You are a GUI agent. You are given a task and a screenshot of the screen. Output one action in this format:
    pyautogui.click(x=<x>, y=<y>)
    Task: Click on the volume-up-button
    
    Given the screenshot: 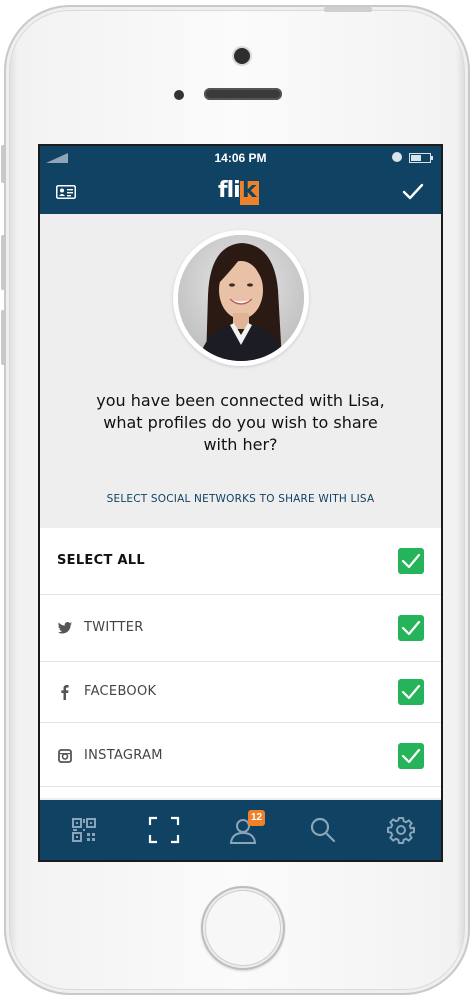 What is the action you would take?
    pyautogui.click(x=3, y=262)
    